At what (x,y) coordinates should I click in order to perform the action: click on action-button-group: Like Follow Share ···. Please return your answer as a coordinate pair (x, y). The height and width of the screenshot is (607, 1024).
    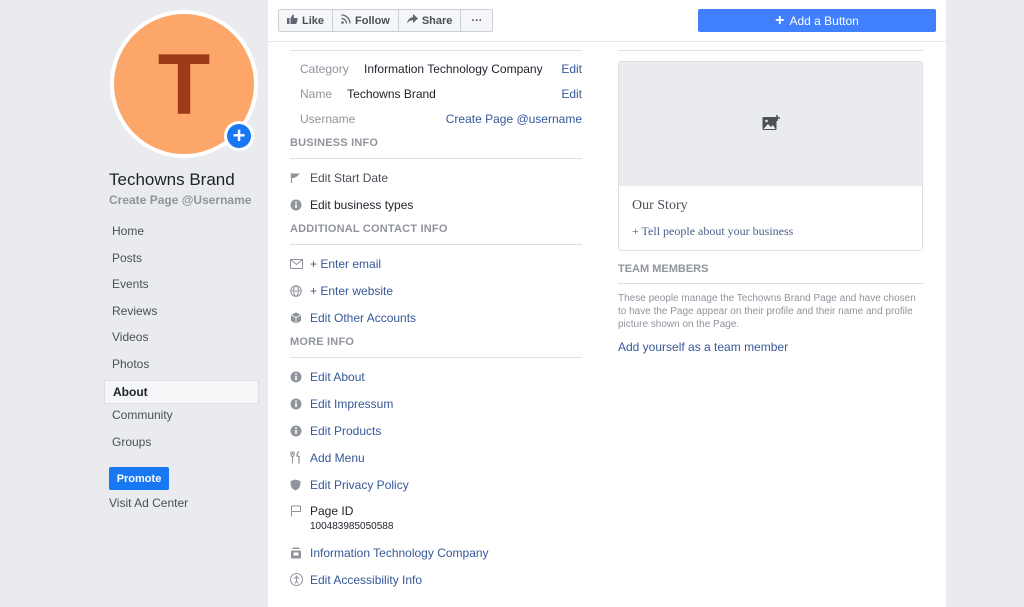
    Looking at the image, I should click on (386, 20).